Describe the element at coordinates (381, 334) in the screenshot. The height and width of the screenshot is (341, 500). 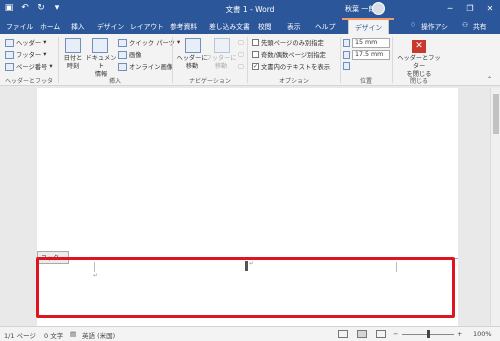
I see `web-layout-icon` at that location.